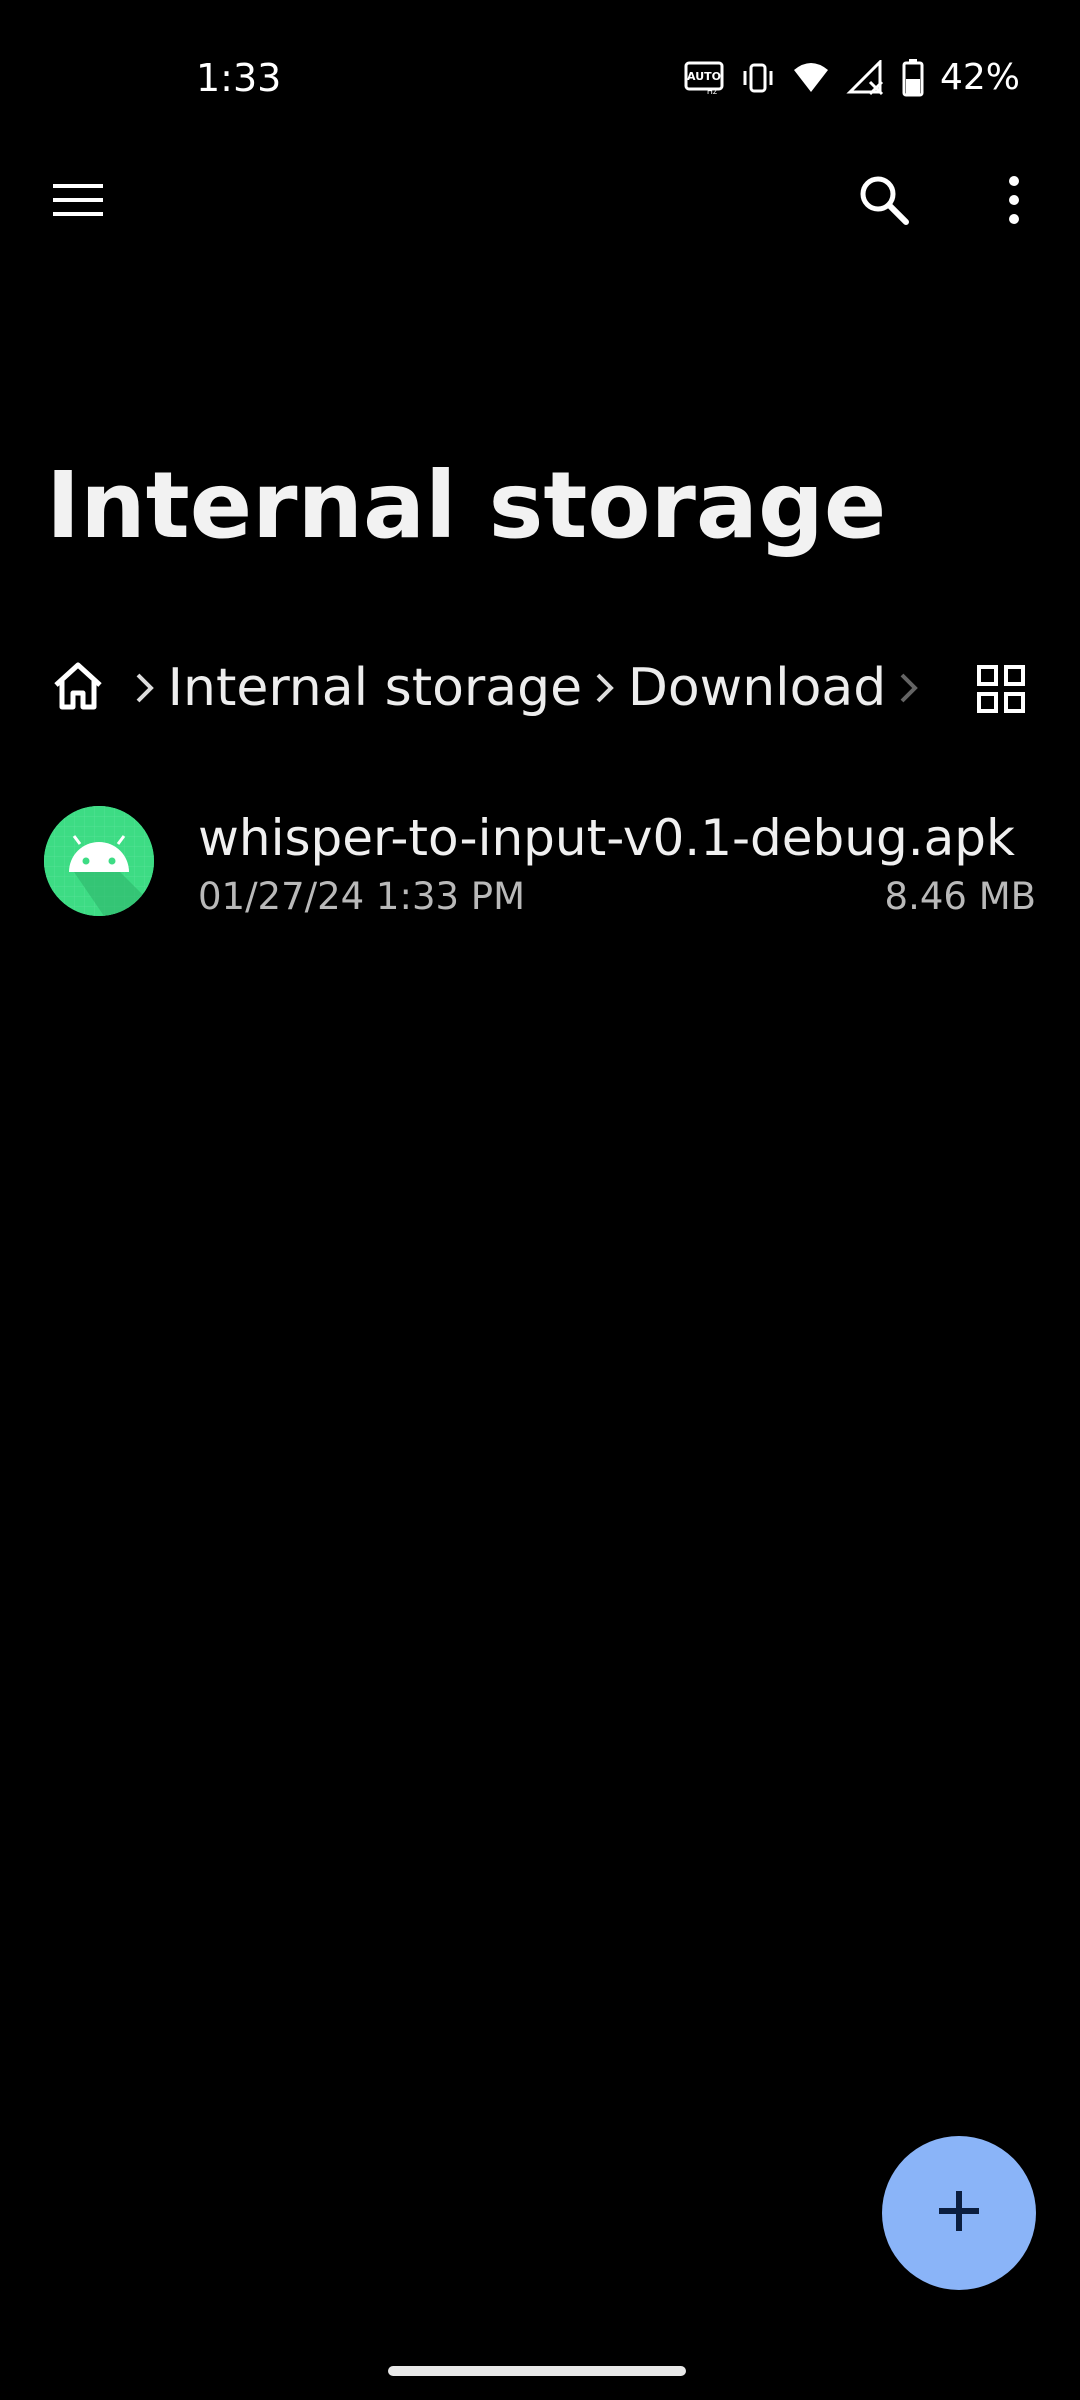 The width and height of the screenshot is (1080, 2400). I want to click on add-fab-button, so click(959, 2213).